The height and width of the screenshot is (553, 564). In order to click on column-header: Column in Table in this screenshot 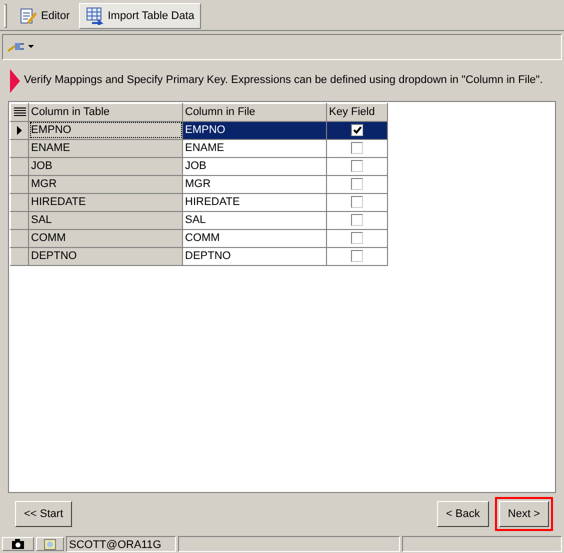, I will do `click(105, 112)`.